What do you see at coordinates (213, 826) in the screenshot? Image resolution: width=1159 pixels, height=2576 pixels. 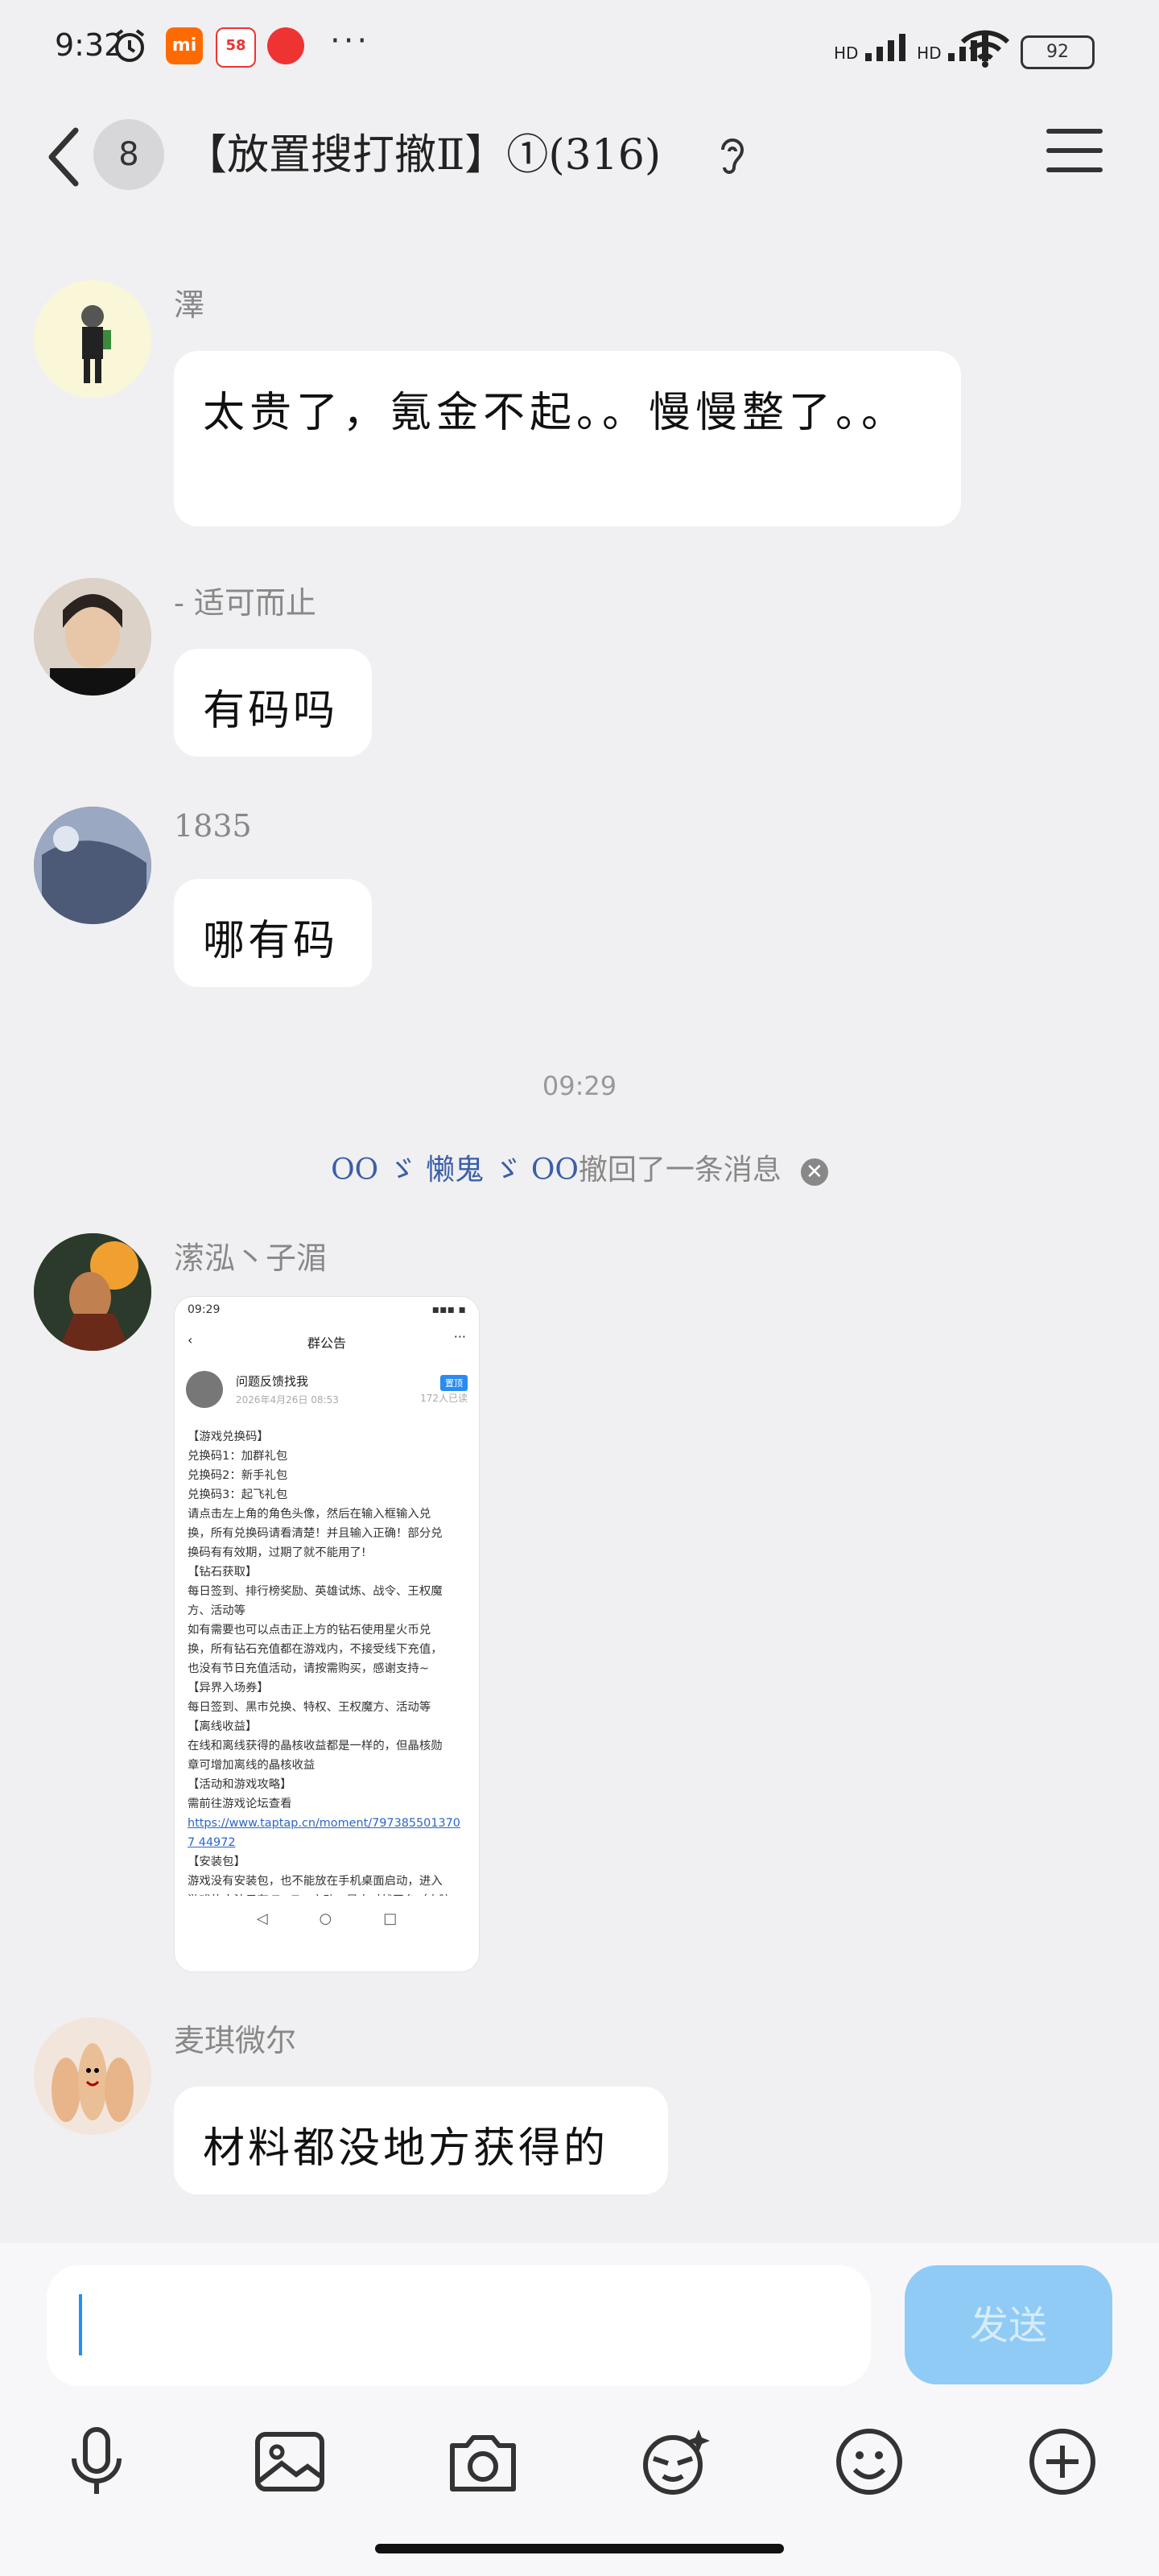 I see `sender-name: 1835` at bounding box center [213, 826].